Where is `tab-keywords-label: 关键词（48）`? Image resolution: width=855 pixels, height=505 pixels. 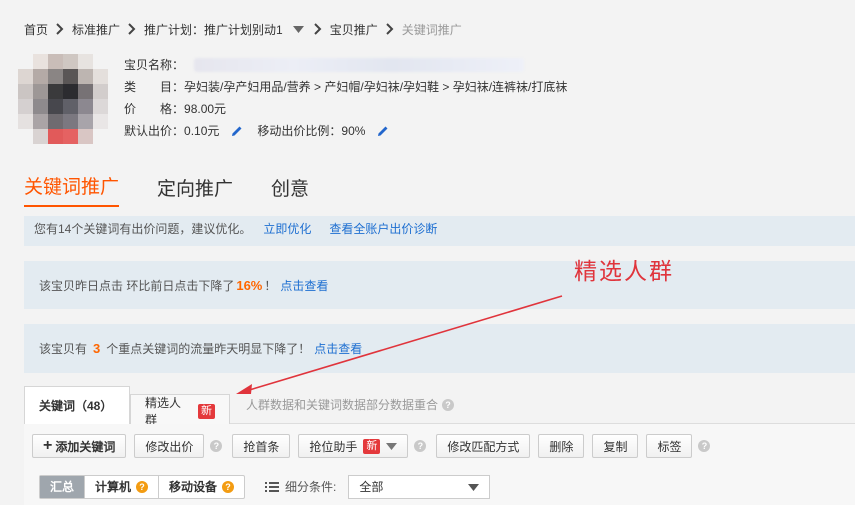 tab-keywords-label: 关键词（48） is located at coordinates (76, 406).